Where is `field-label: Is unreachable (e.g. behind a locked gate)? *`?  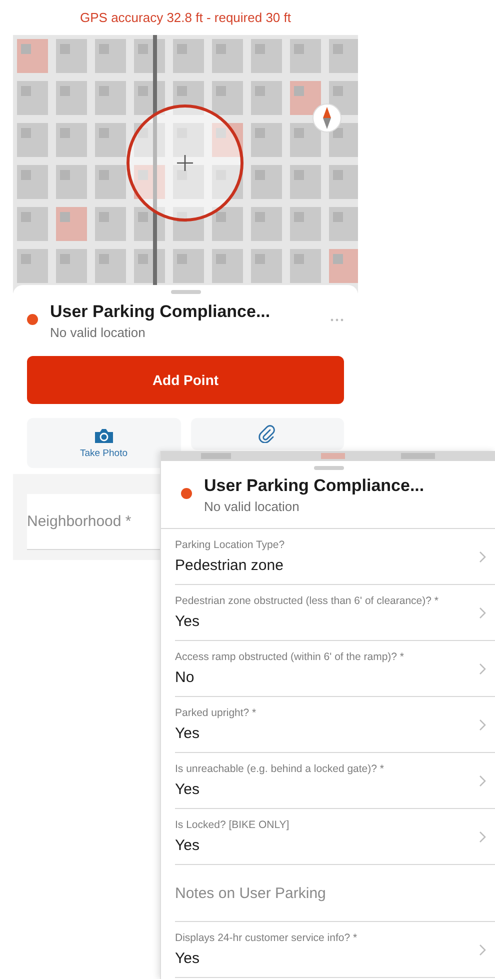
field-label: Is unreachable (e.g. behind a locked gate)? * is located at coordinates (280, 769).